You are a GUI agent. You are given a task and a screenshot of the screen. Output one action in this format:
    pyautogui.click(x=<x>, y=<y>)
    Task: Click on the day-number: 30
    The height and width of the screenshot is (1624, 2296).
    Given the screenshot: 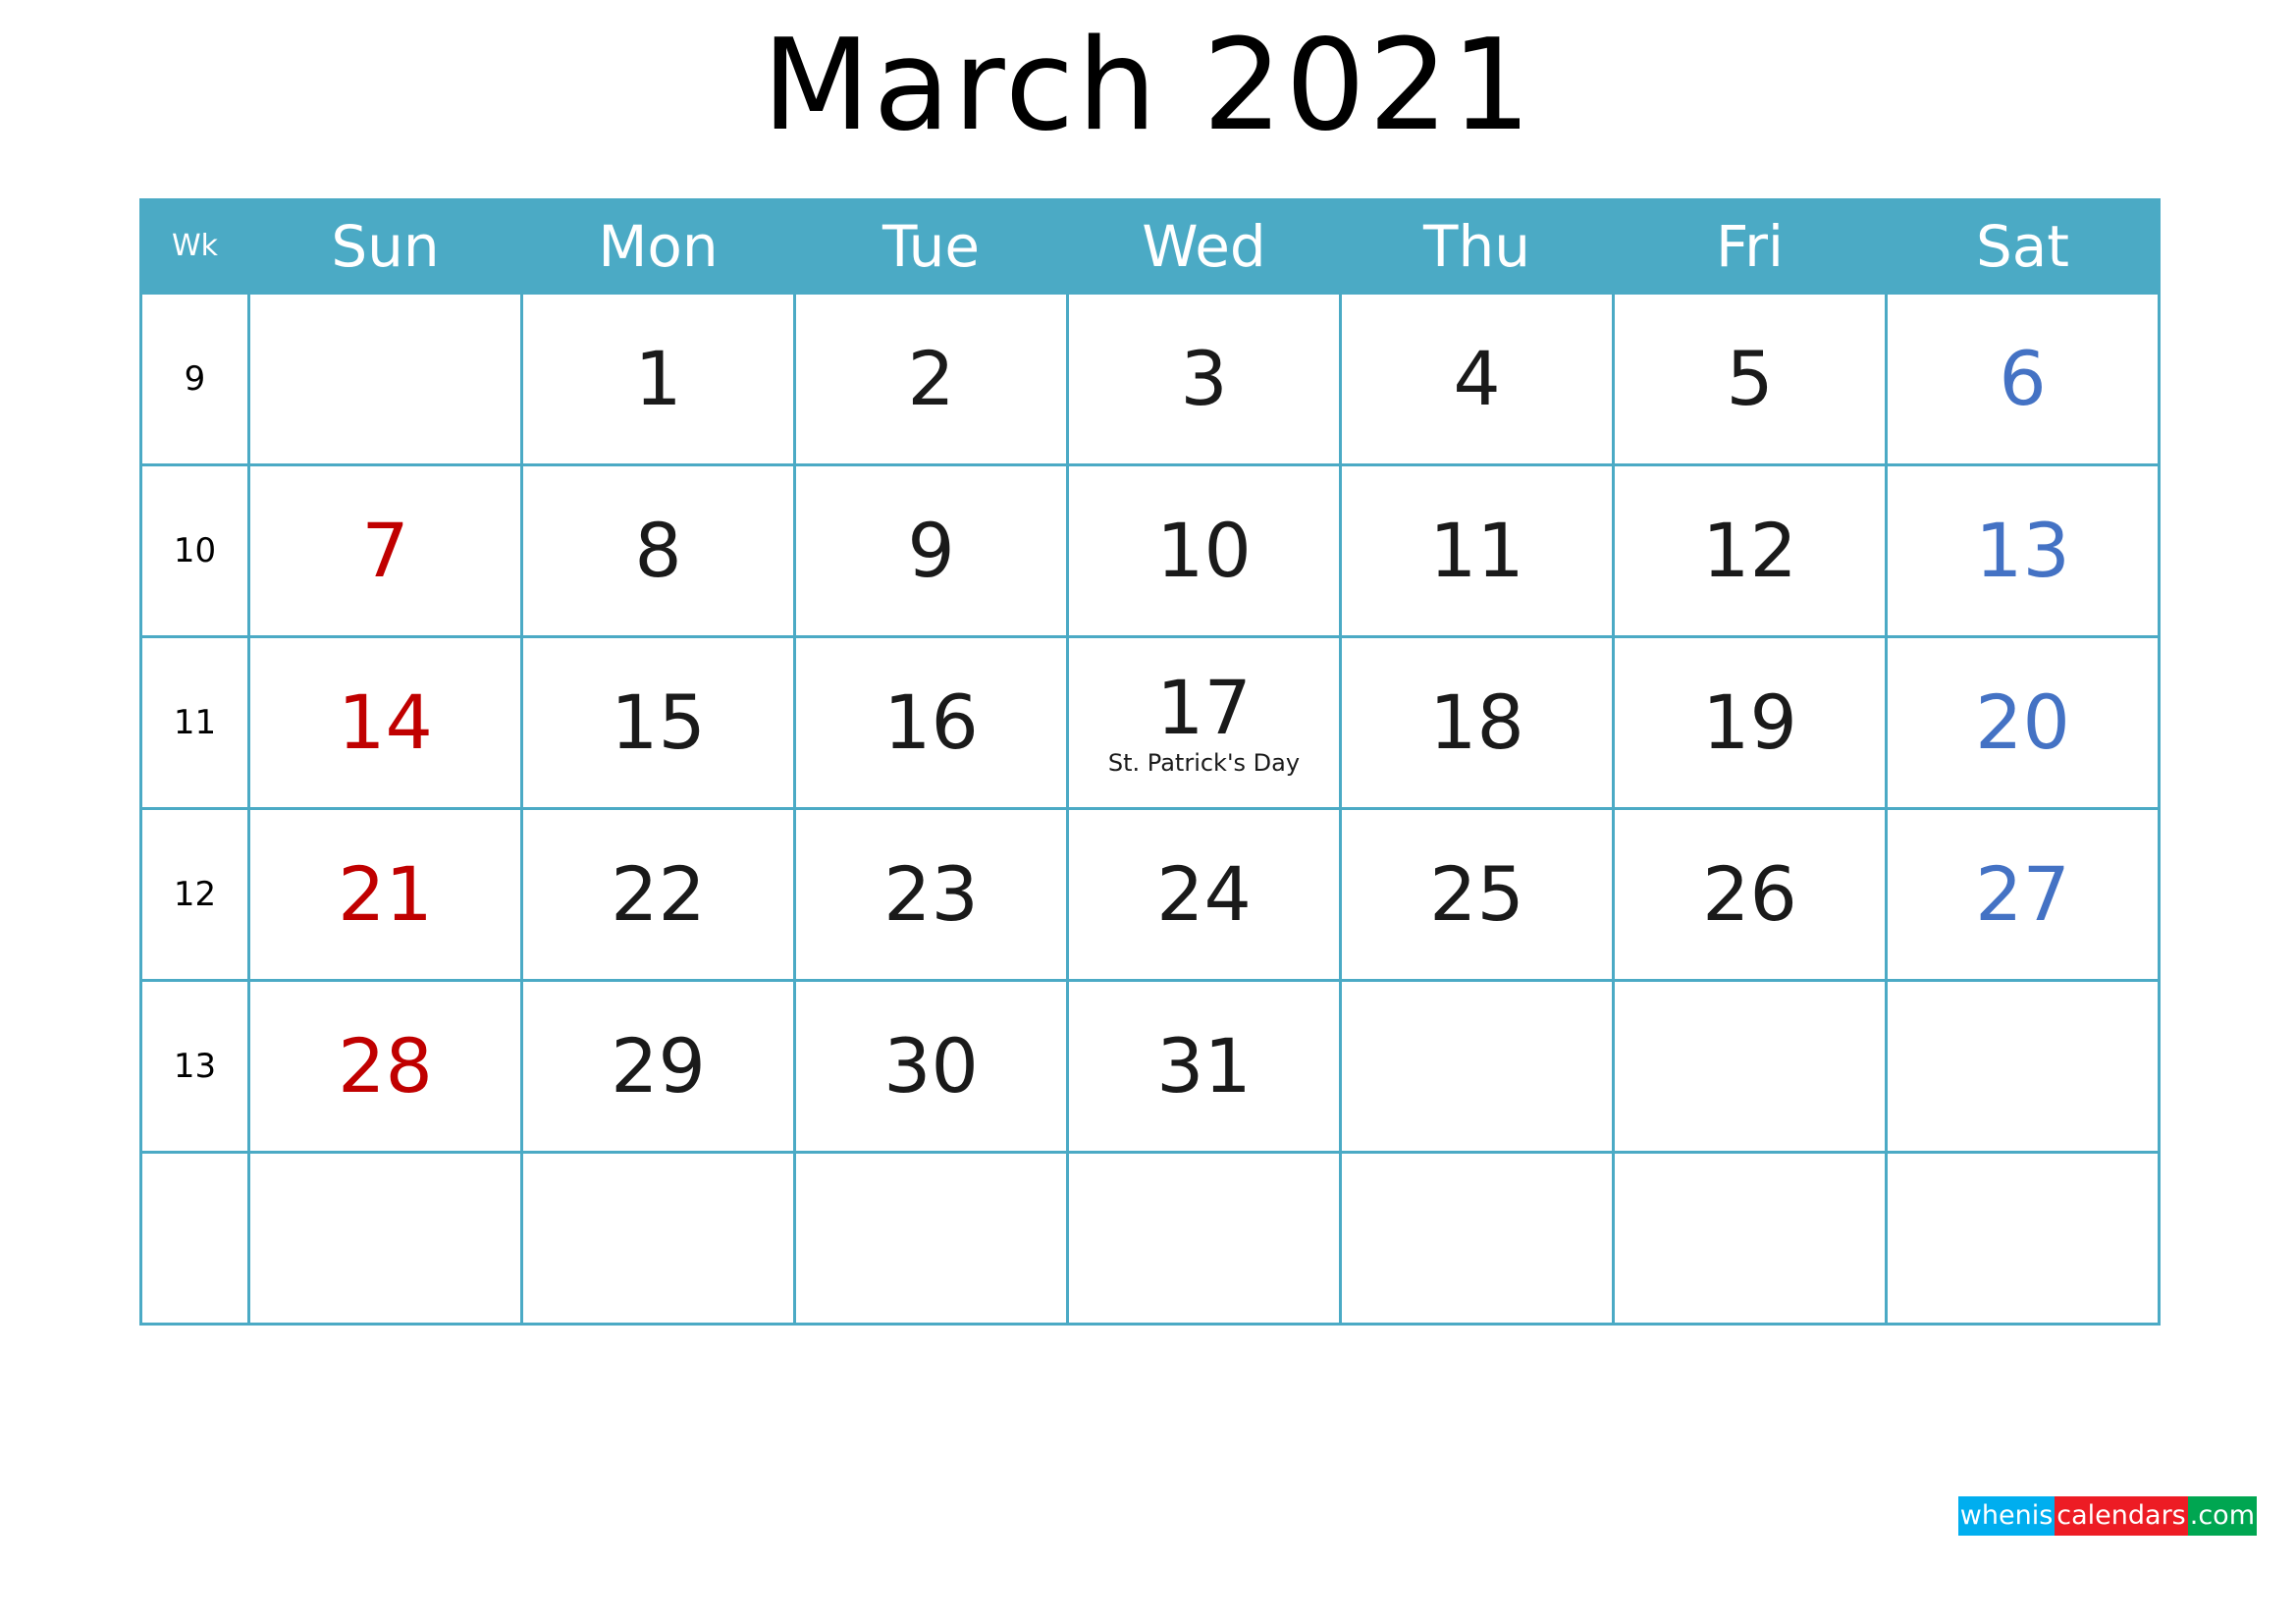 What is the action you would take?
    pyautogui.click(x=931, y=1066)
    